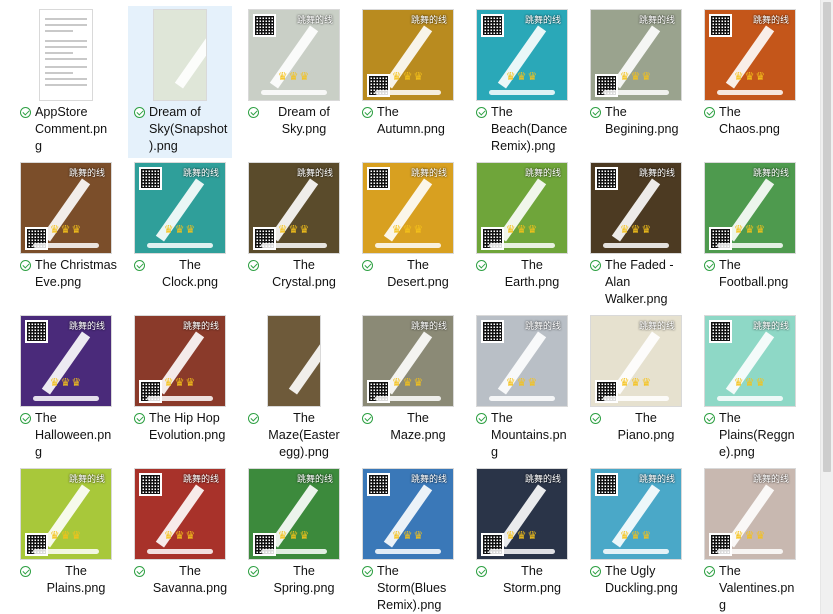 Image resolution: width=833 pixels, height=614 pixels. Describe the element at coordinates (827, 237) in the screenshot. I see `scrollbar-thumb` at that location.